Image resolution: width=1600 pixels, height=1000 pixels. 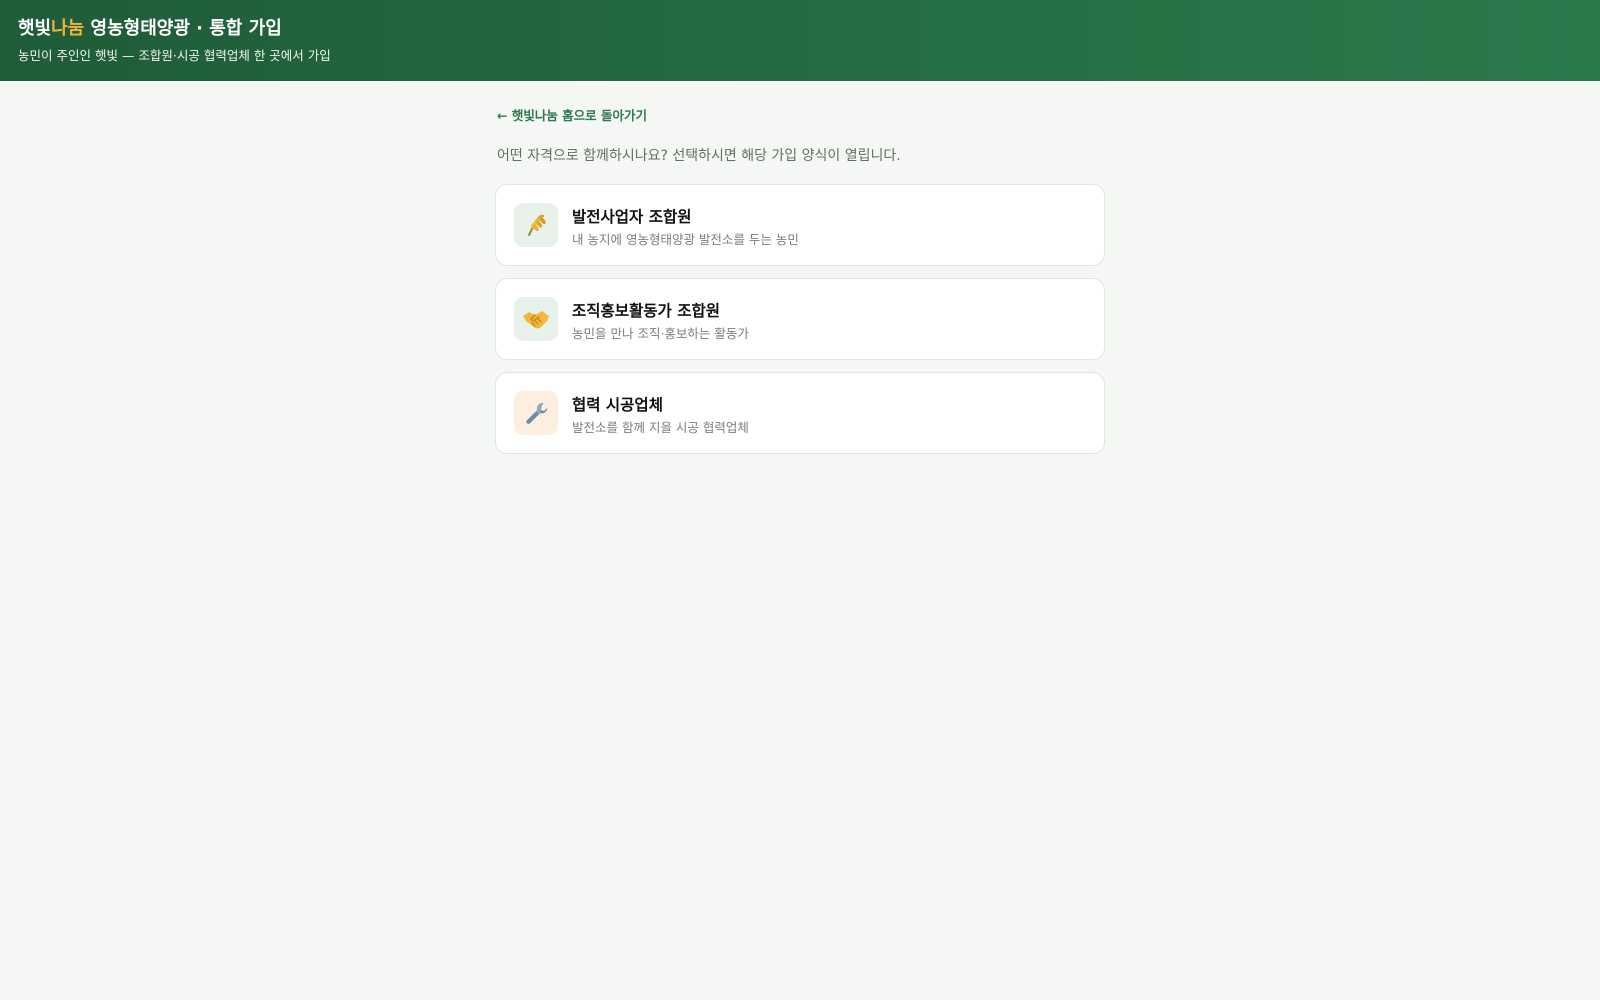 What do you see at coordinates (809, 29) in the screenshot?
I see `page-title: 햇빛나눔 영농형태양광 · 통합 가입` at bounding box center [809, 29].